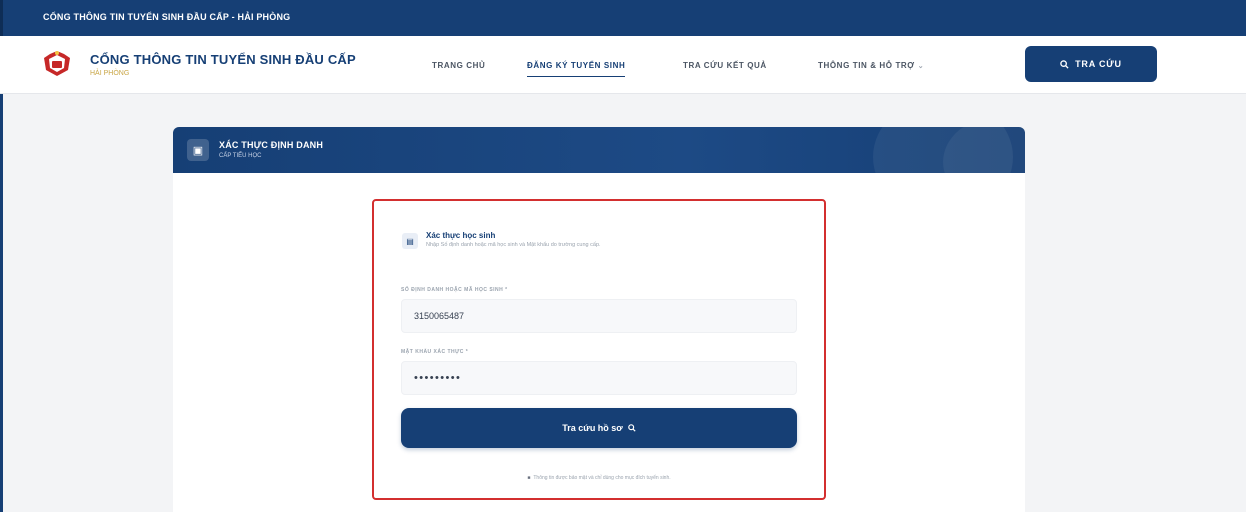 This screenshot has height=512, width=1246. What do you see at coordinates (271, 145) in the screenshot?
I see `card-title: XÁC THỰC ĐỊNH DANH` at bounding box center [271, 145].